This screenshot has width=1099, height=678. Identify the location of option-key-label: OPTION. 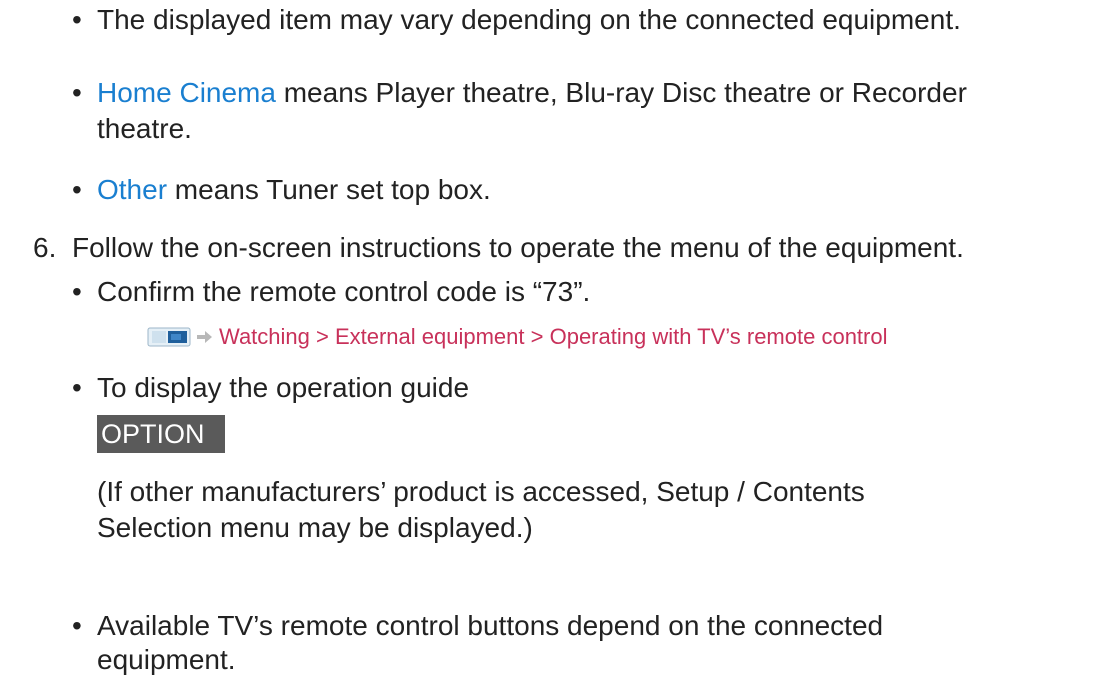
(161, 434).